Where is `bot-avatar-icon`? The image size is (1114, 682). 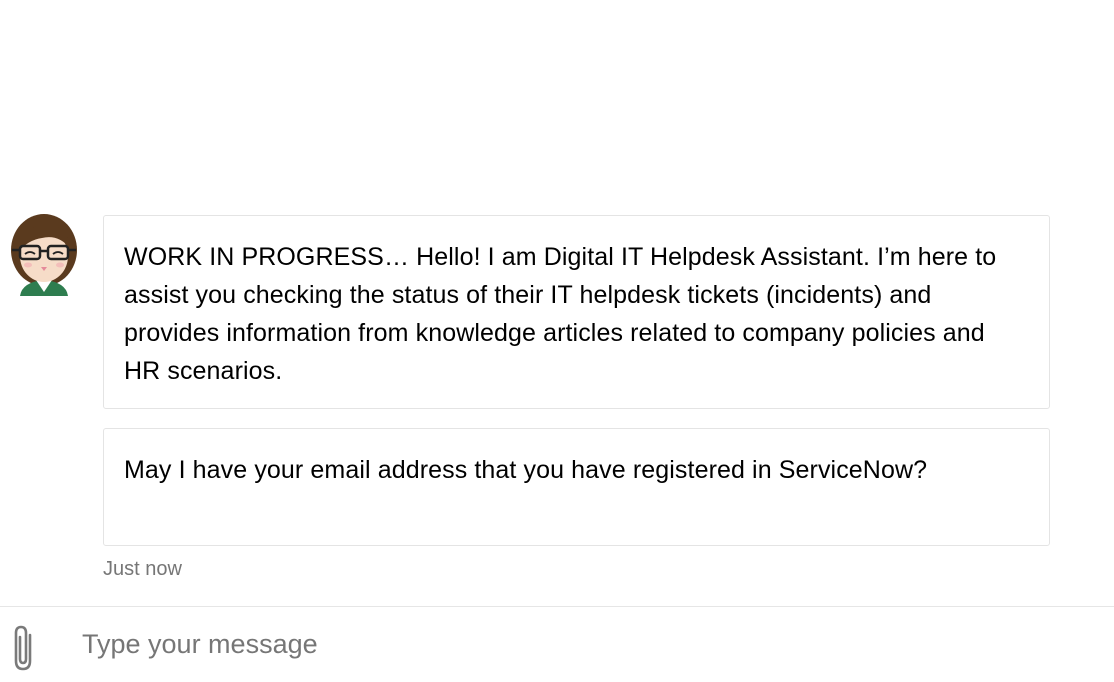 bot-avatar-icon is located at coordinates (44, 254).